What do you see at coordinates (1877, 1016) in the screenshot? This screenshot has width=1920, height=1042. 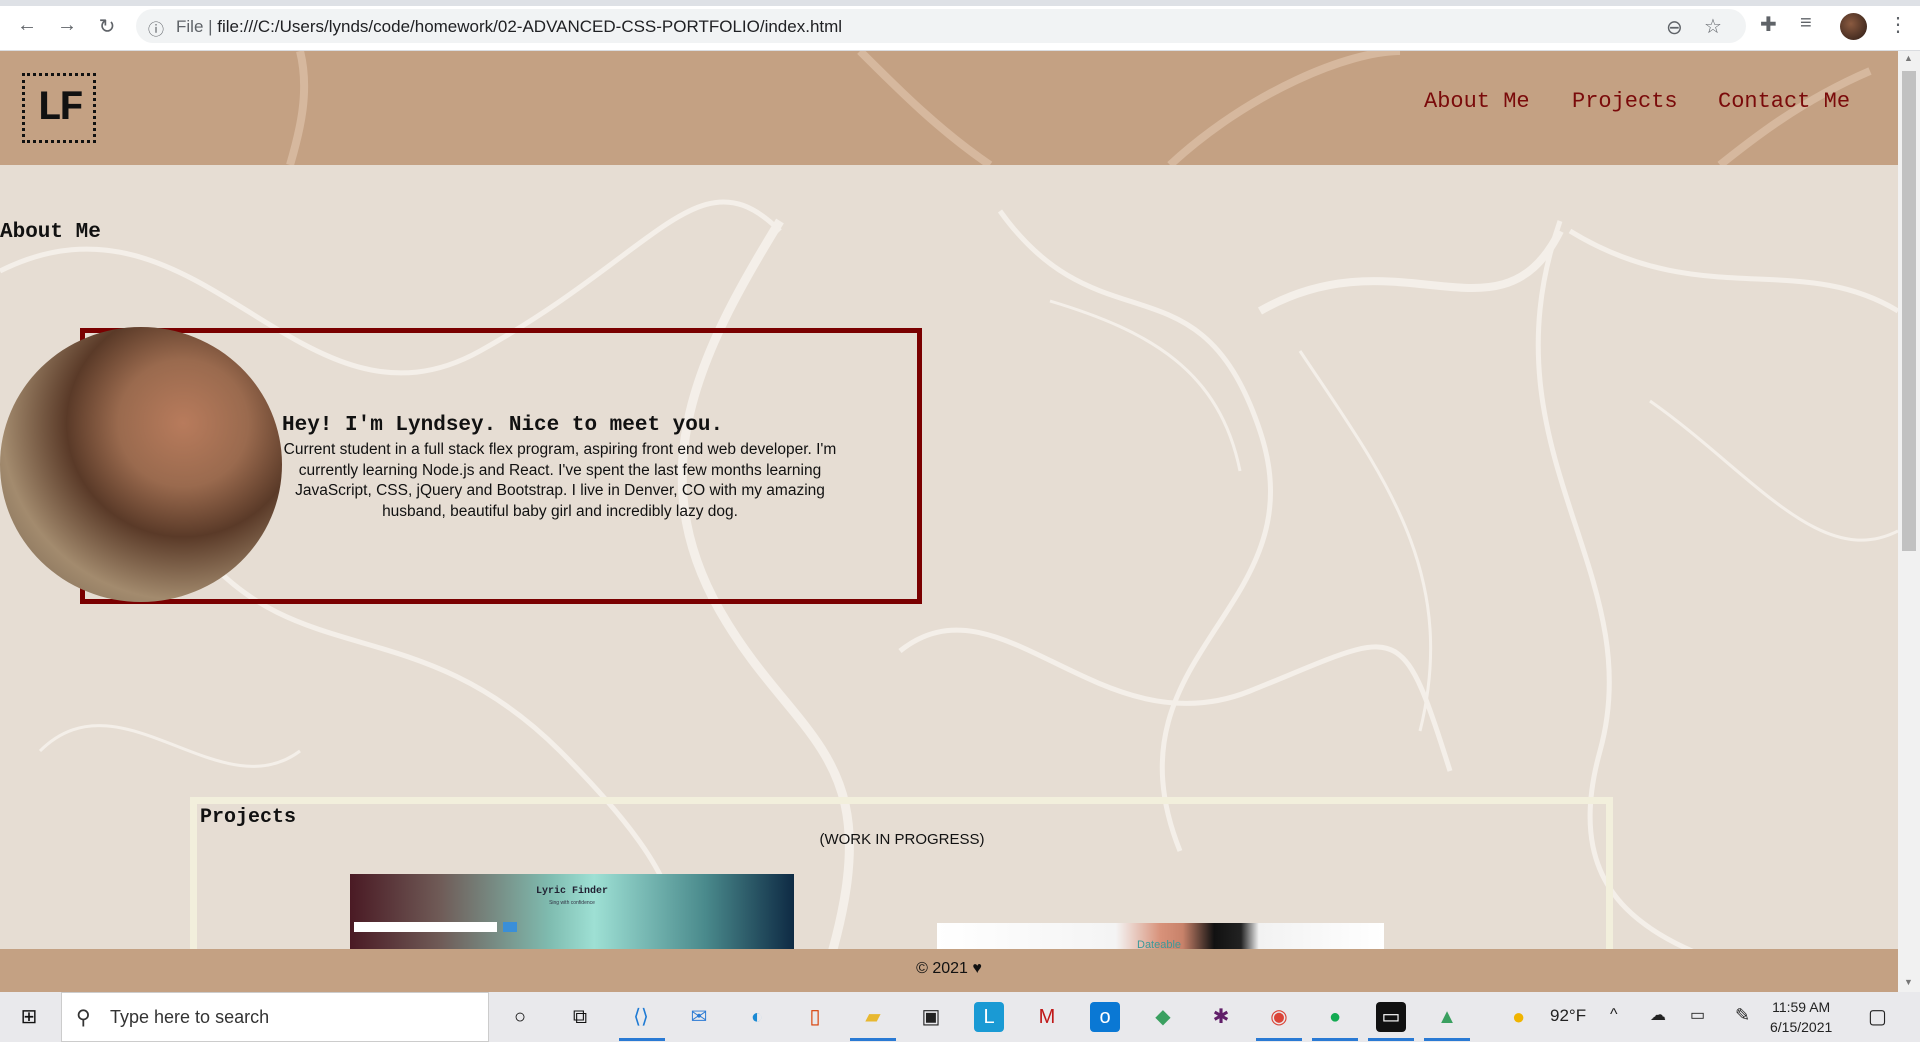 I see `notifications-icon: ▢` at bounding box center [1877, 1016].